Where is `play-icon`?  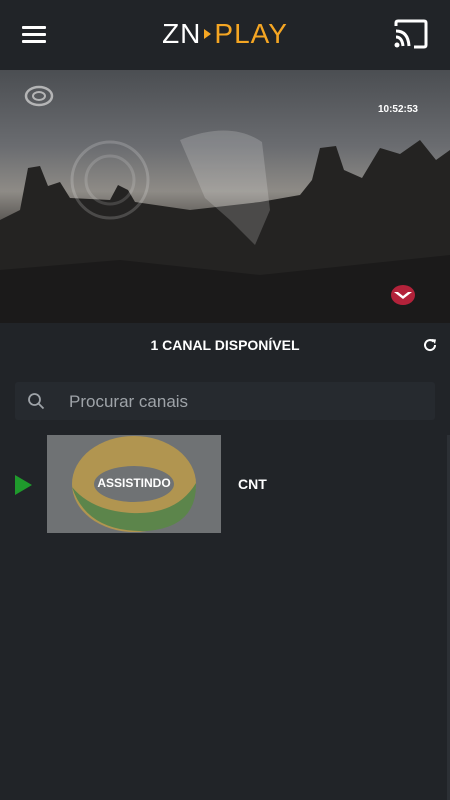
play-icon is located at coordinates (23, 485).